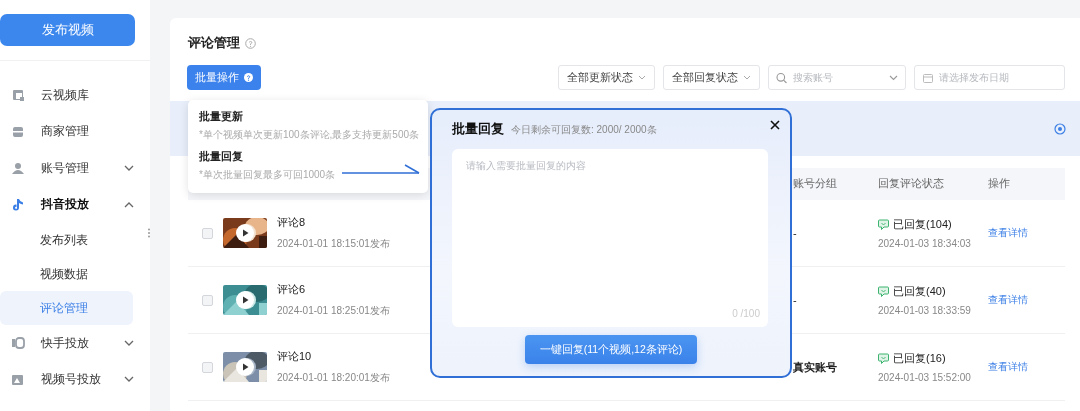 The width and height of the screenshot is (1080, 411). What do you see at coordinates (919, 358) in the screenshot?
I see `reply-status: 已回复(16)` at bounding box center [919, 358].